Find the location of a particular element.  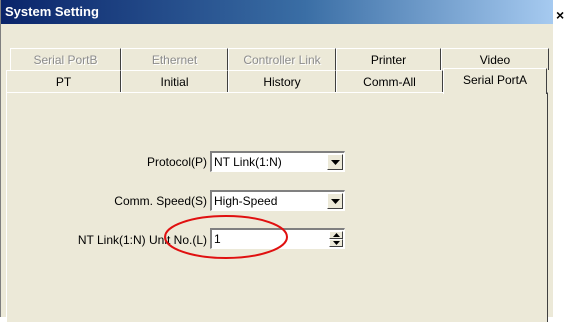

tab-serial-porta: Serial PortA is located at coordinates (495, 81).